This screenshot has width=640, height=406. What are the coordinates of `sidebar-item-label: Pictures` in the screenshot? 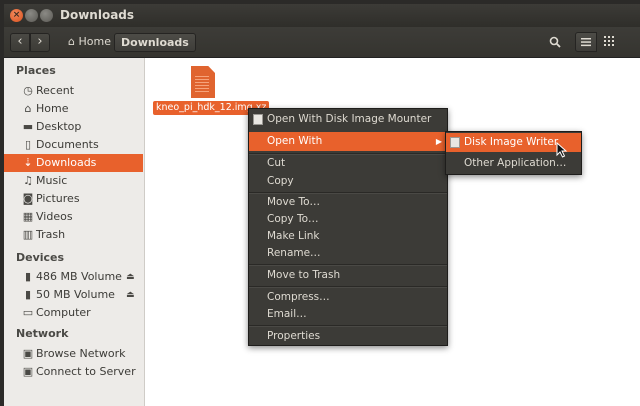 It's located at (58, 198).